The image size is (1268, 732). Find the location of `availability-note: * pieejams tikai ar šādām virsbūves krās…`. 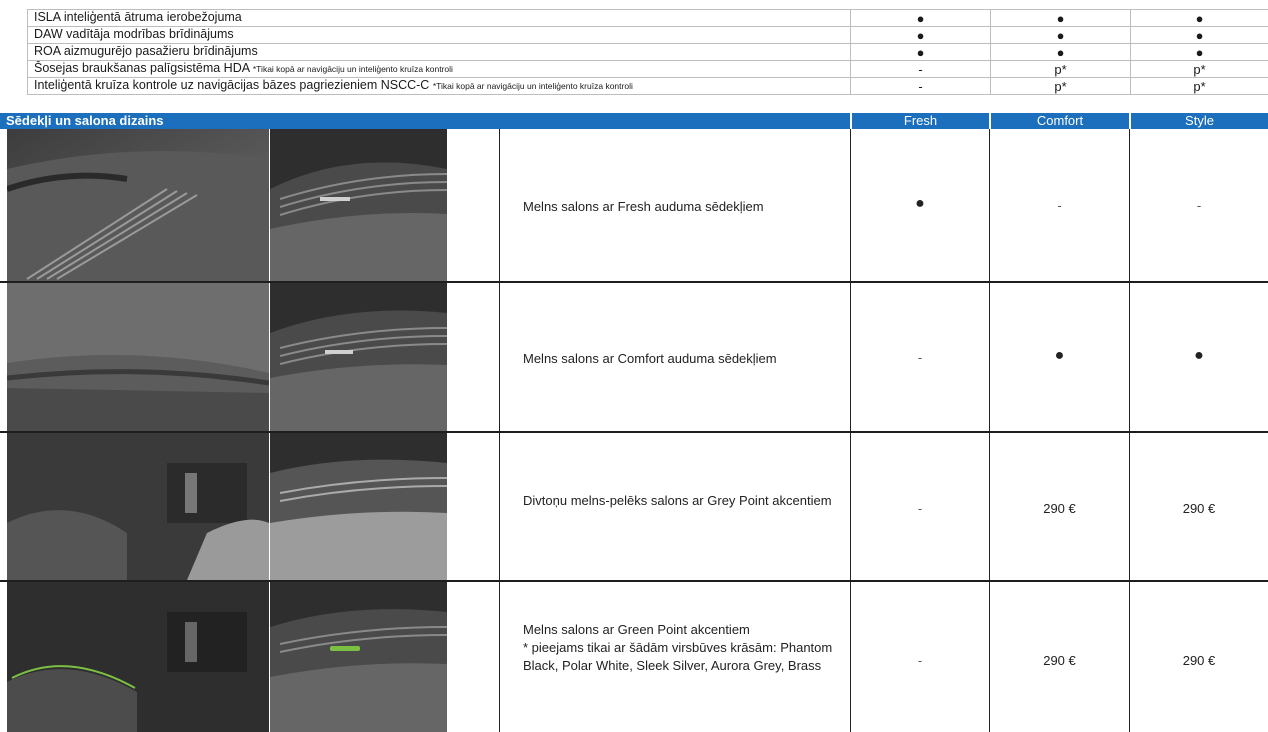

availability-note: * pieejams tikai ar šādām virsbūves krās… is located at coordinates (678, 656).